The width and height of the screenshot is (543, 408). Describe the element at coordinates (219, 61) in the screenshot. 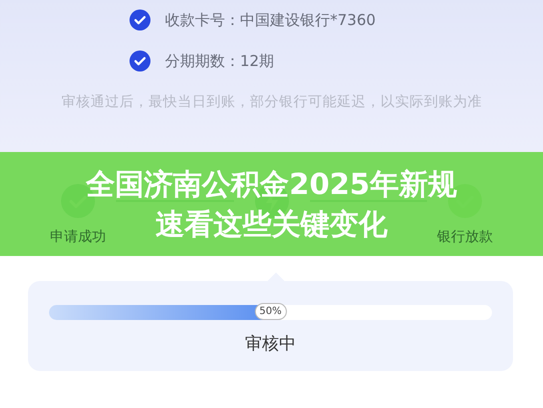

I see `info-text: 分期期数：12期` at that location.